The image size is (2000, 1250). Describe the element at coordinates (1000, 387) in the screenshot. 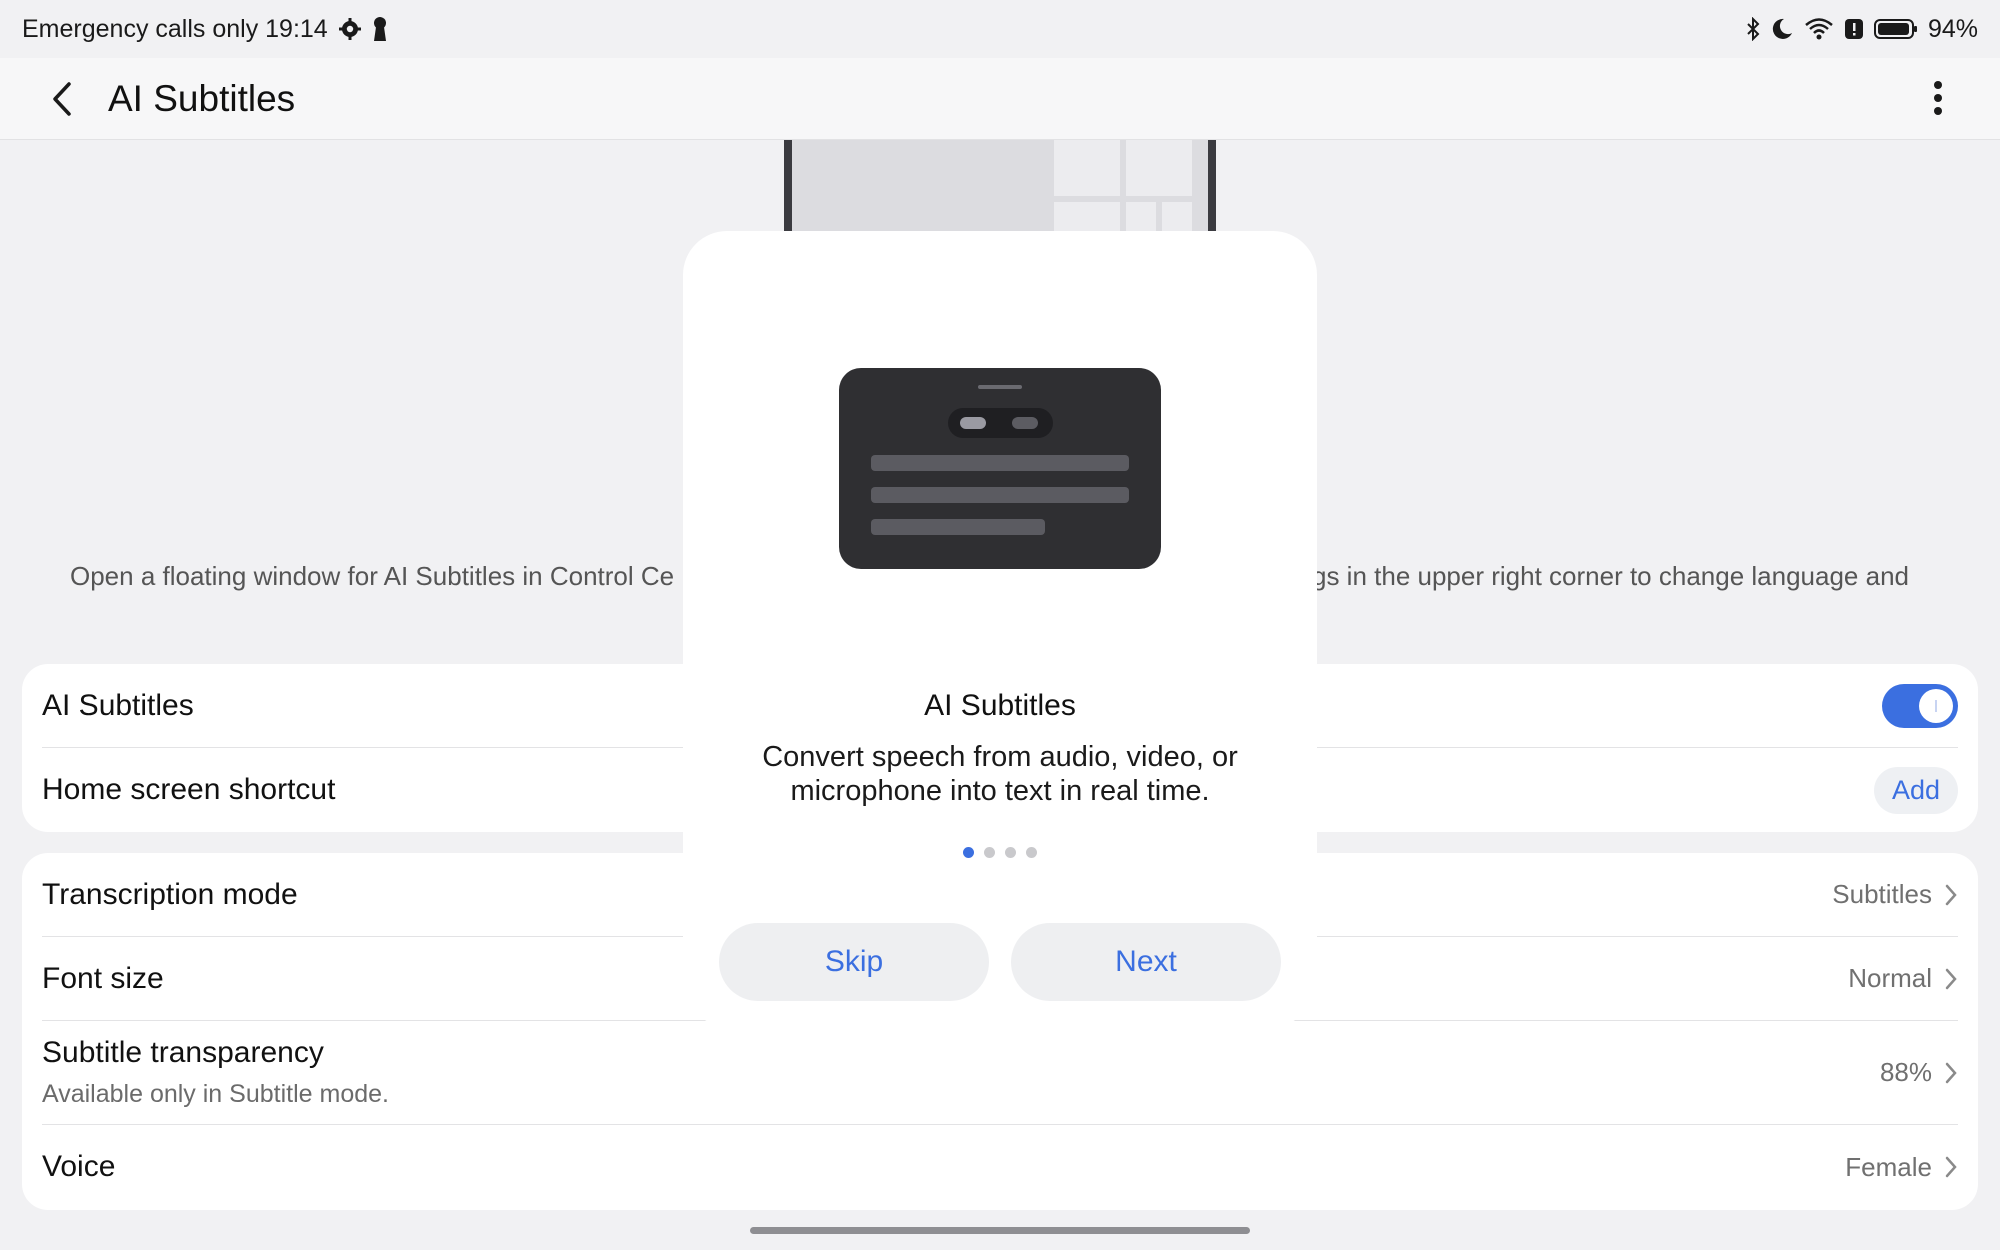

I see `drag-handle-icon` at that location.